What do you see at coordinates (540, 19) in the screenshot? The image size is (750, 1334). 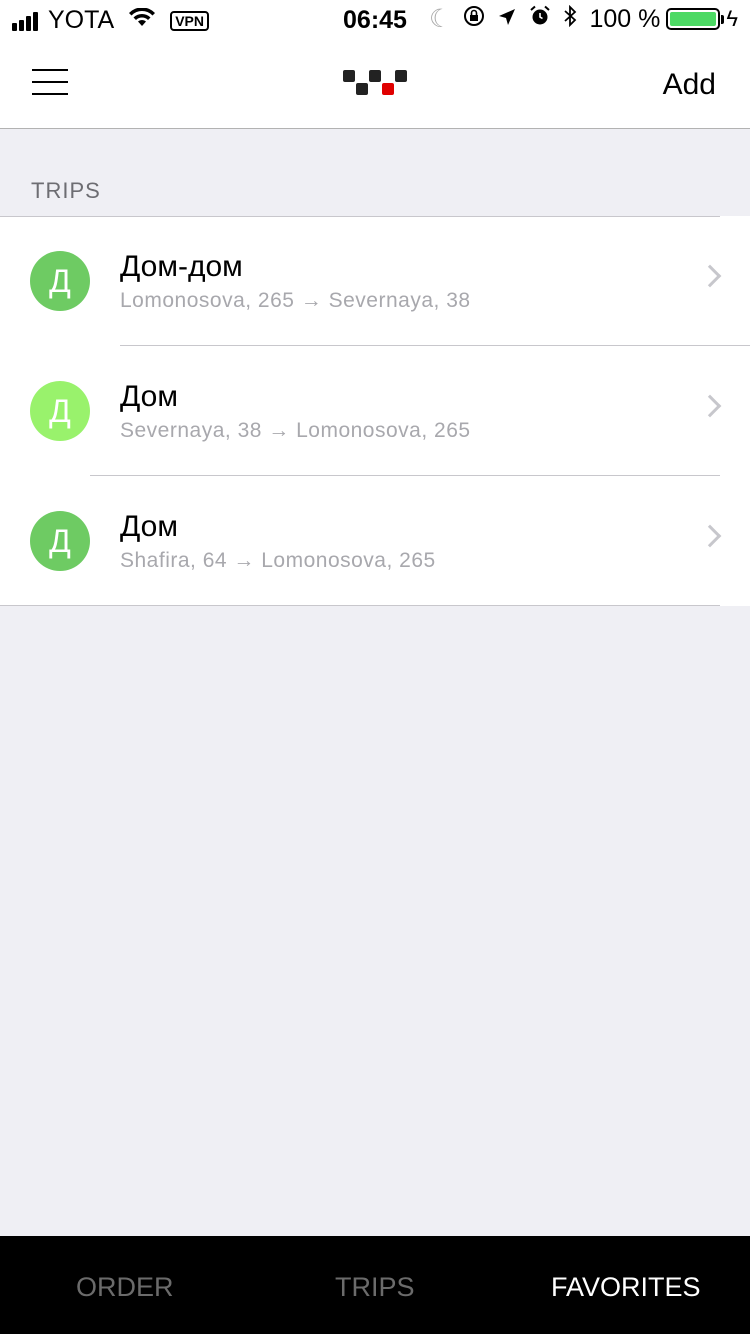 I see `alarm-clock-icon` at bounding box center [540, 19].